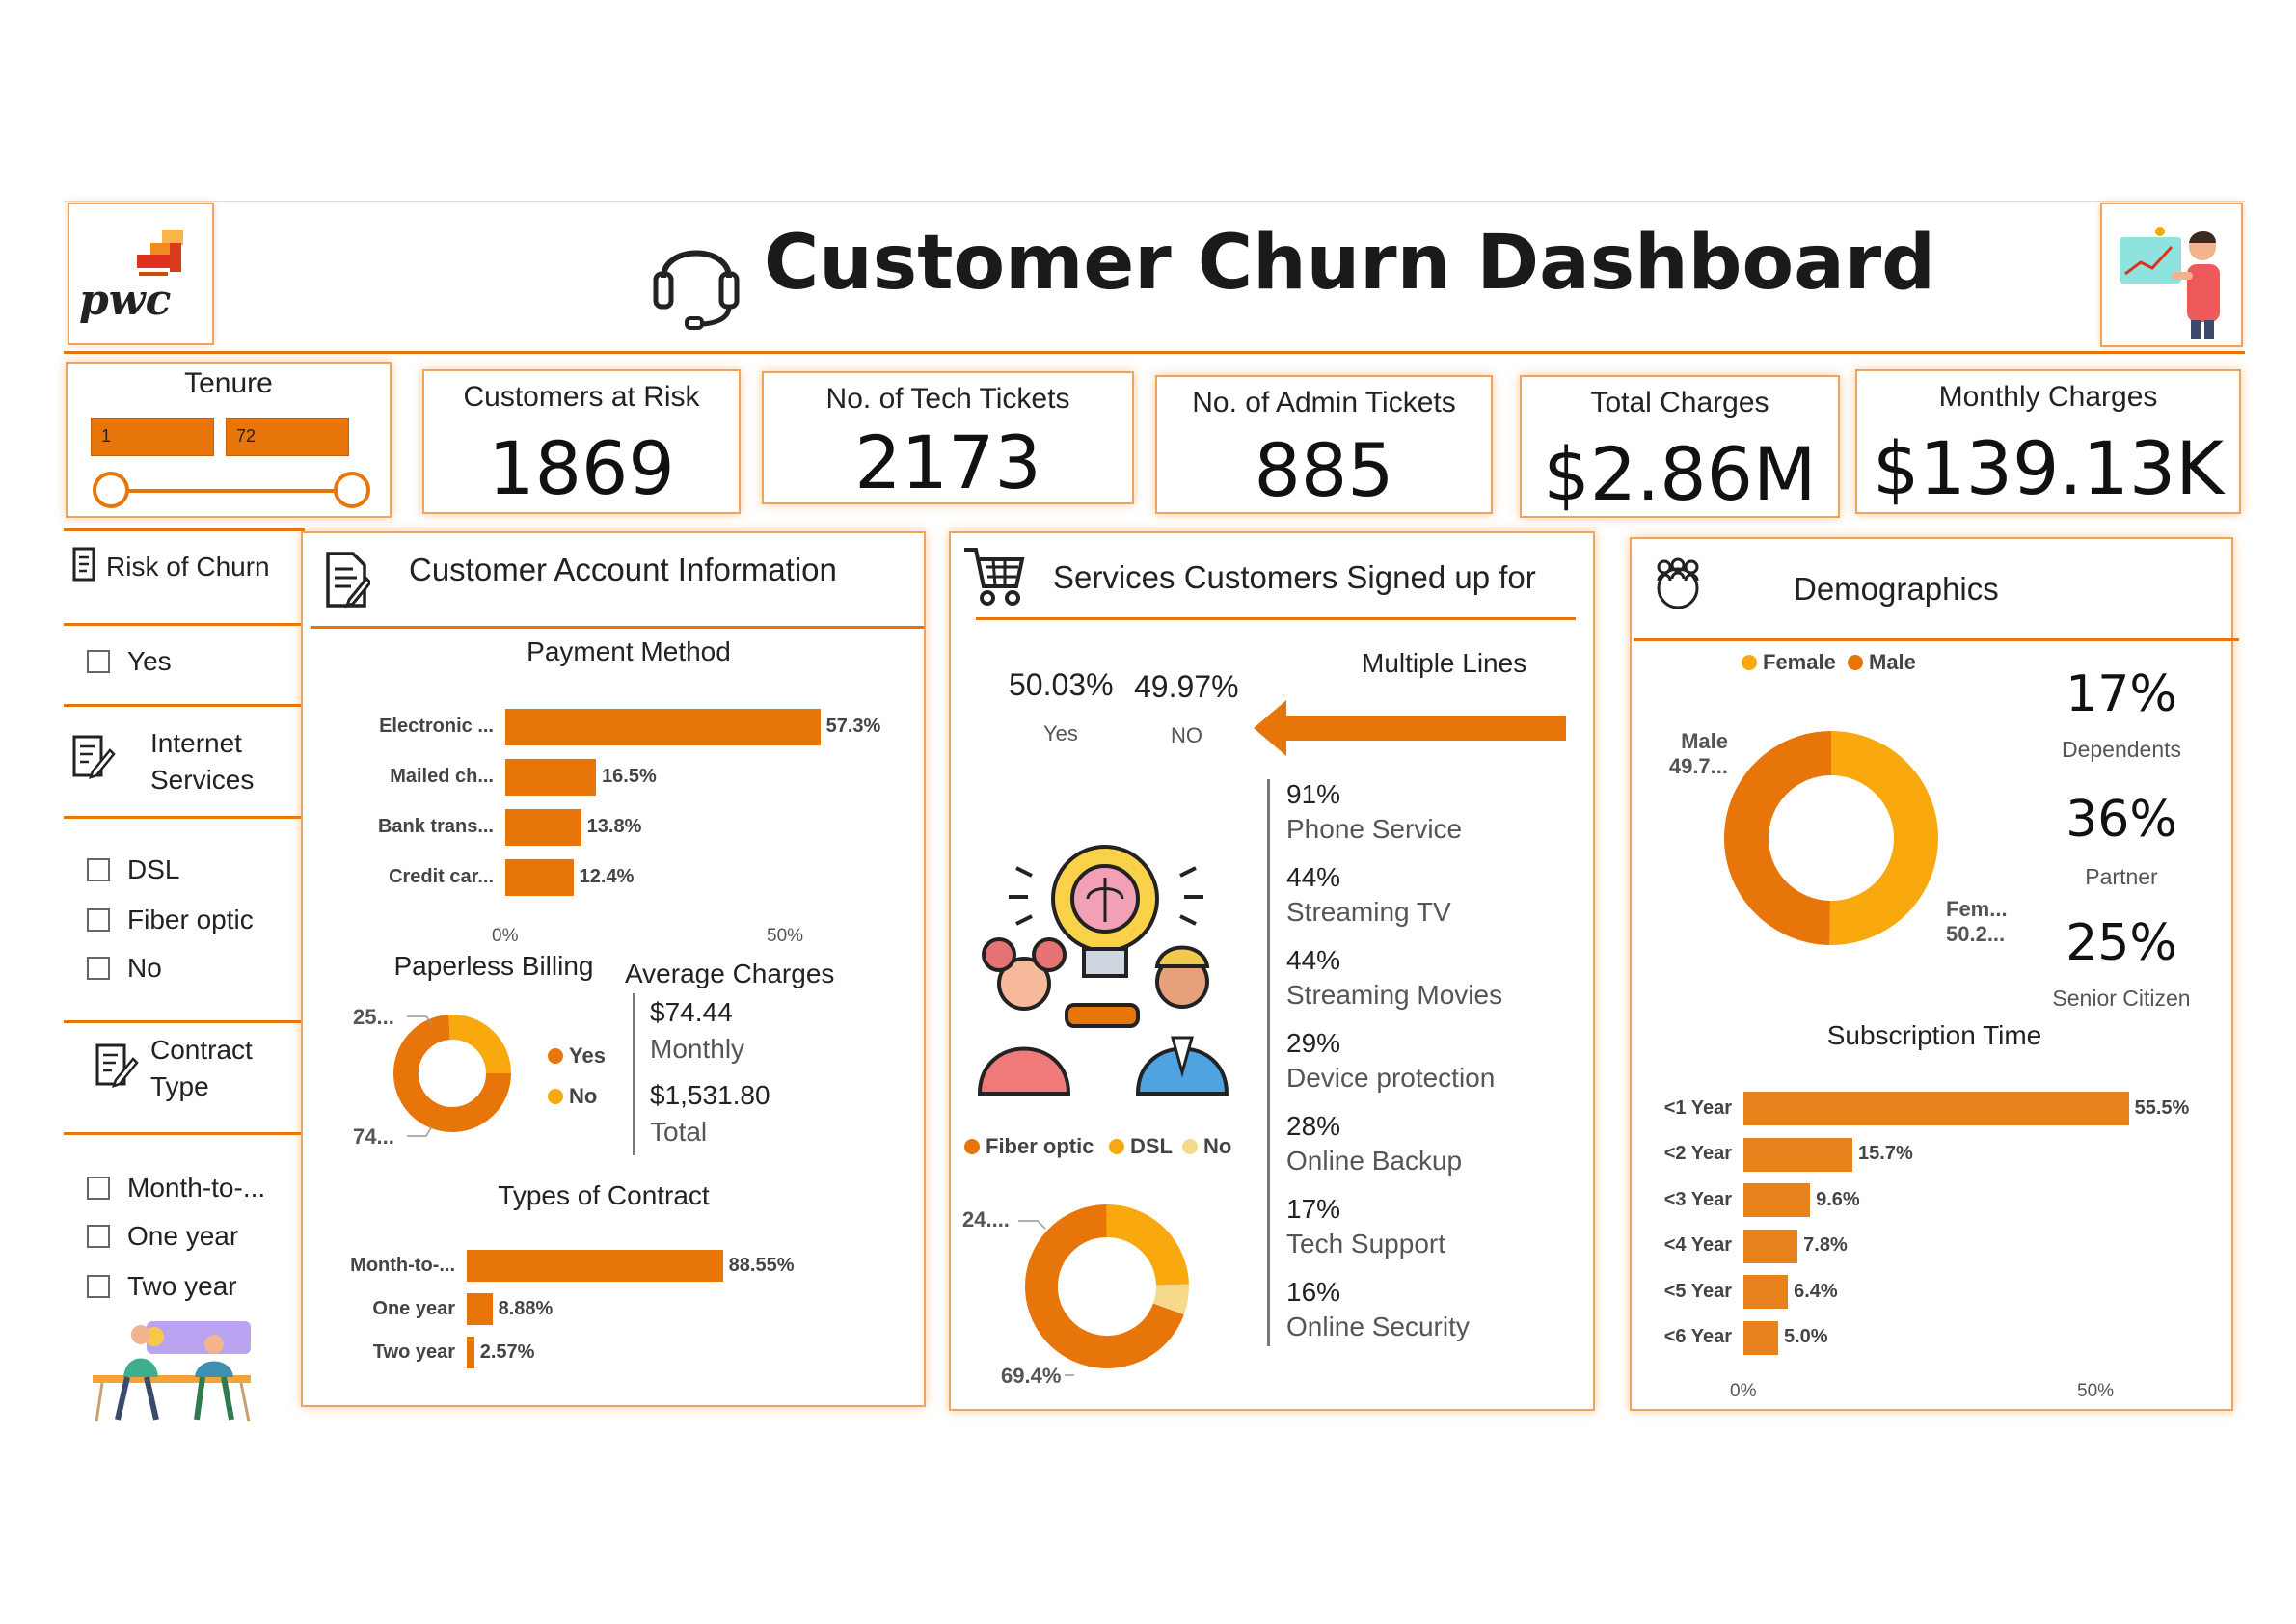  I want to click on panel-underline, so click(1936, 639).